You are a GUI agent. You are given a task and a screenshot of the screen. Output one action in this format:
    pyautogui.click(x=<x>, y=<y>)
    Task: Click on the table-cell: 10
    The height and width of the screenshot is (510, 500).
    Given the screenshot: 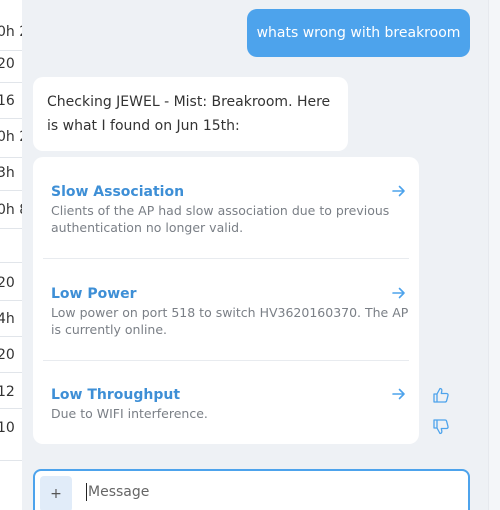 What is the action you would take?
    pyautogui.click(x=7, y=428)
    